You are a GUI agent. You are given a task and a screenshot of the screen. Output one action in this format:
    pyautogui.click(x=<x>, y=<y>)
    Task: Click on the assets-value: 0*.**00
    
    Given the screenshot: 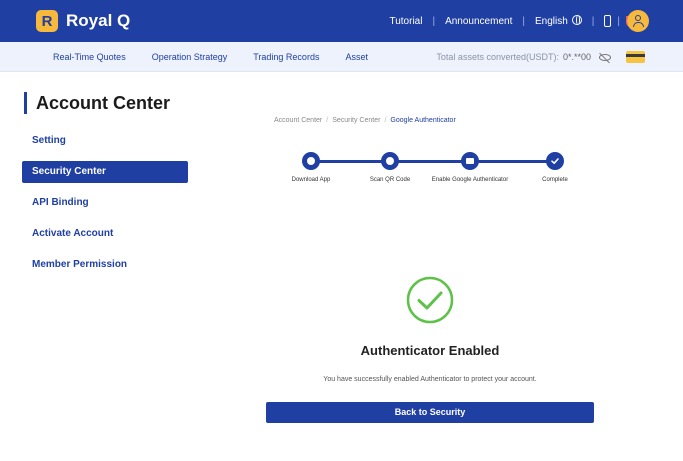 What is the action you would take?
    pyautogui.click(x=576, y=57)
    